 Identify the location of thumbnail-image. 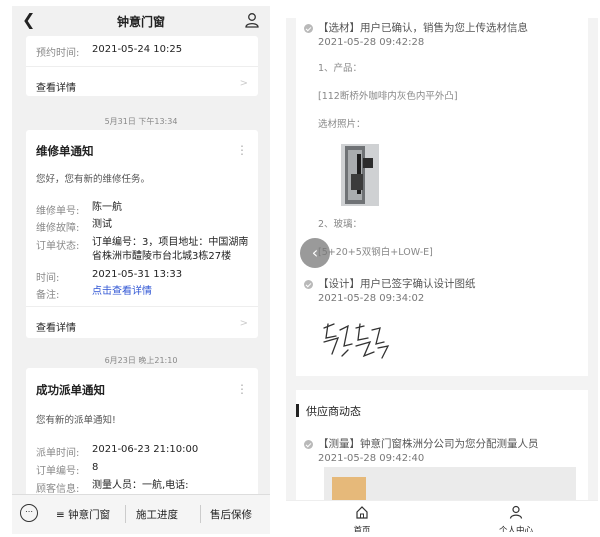
(349, 488).